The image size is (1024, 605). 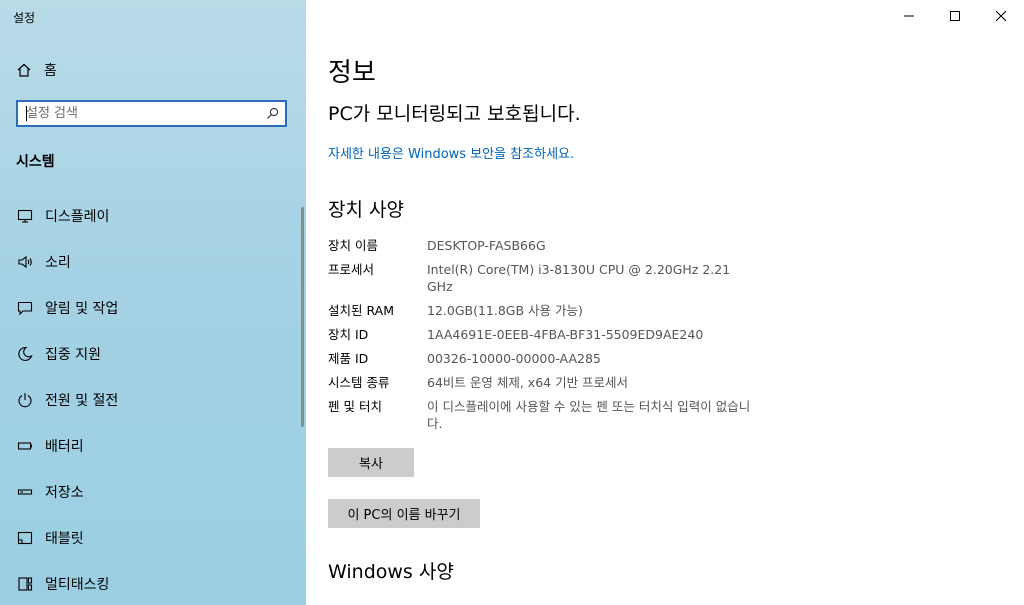 What do you see at coordinates (505, 310) in the screenshot?
I see `spec-value: 12.0GB(11.8GB 사용 가능)` at bounding box center [505, 310].